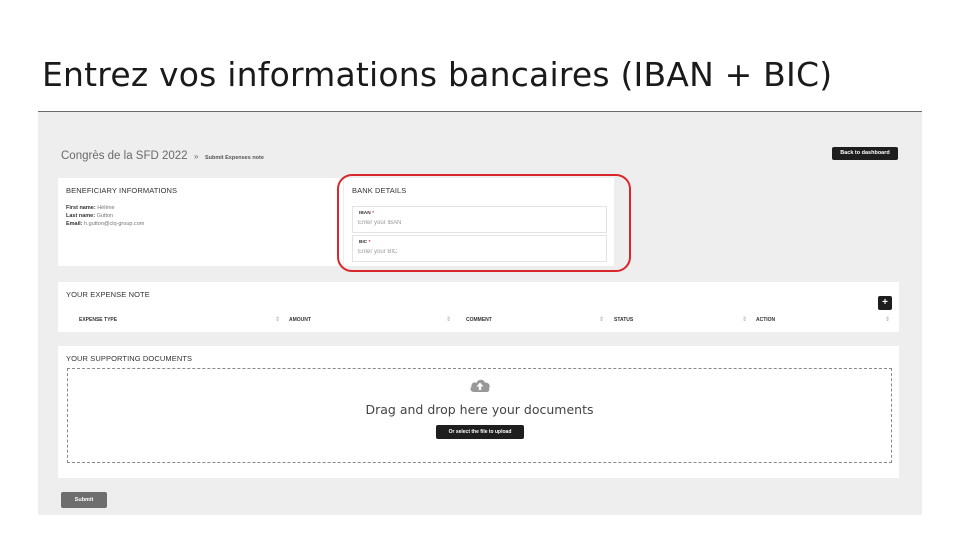 This screenshot has height=540, width=960. I want to click on last-name-label: Last name:, so click(81, 216).